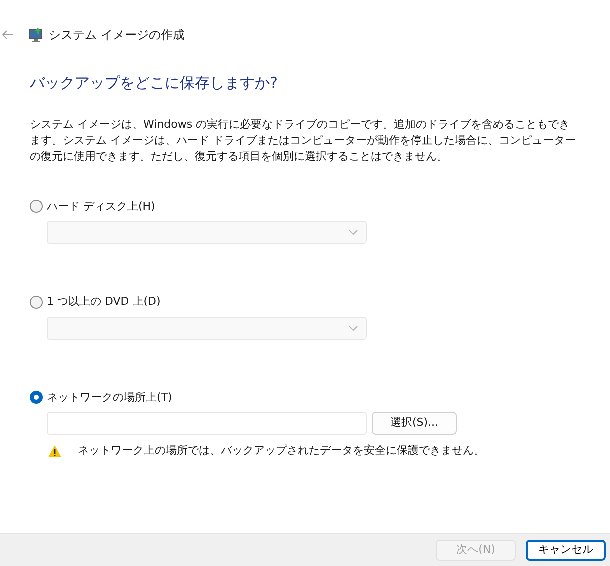 This screenshot has width=610, height=566. What do you see at coordinates (36, 35) in the screenshot?
I see `computer-icon` at bounding box center [36, 35].